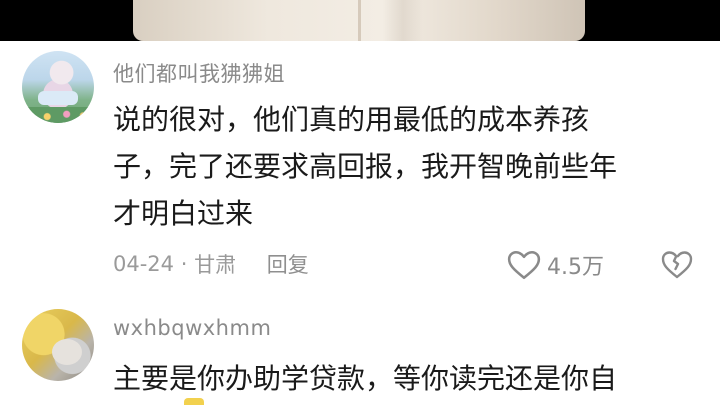 This screenshot has height=405, width=720. What do you see at coordinates (144, 264) in the screenshot?
I see `comment-date: 04-24` at bounding box center [144, 264].